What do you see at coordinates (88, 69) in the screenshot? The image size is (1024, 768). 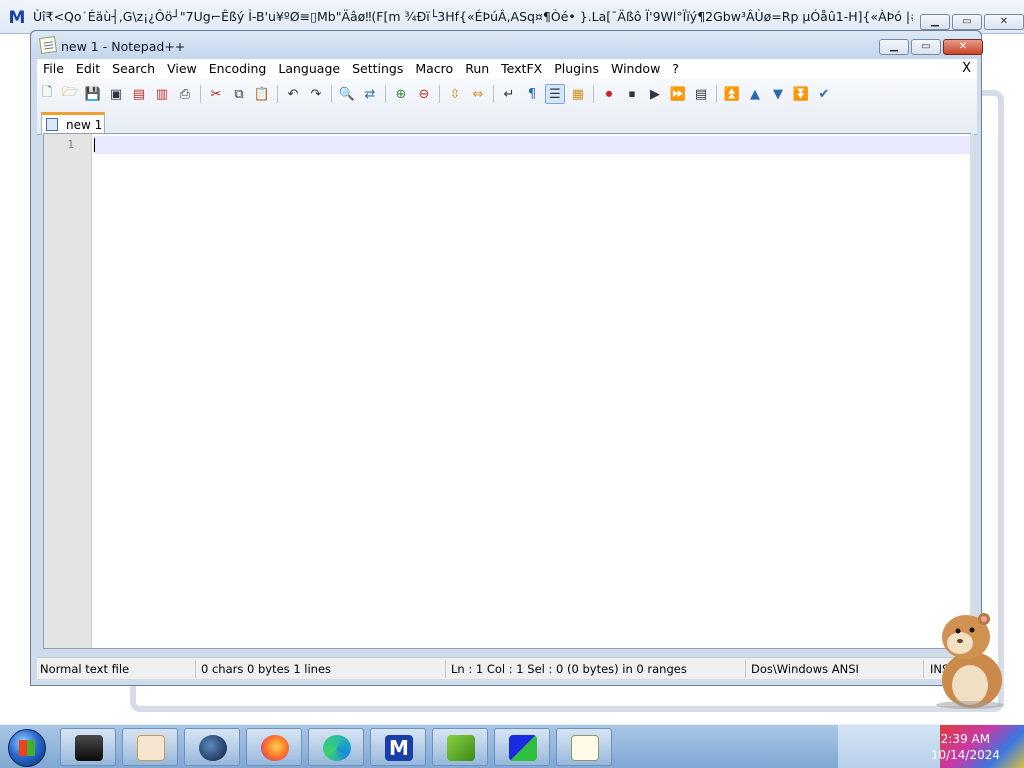 I see `menu-edit: Edit` at bounding box center [88, 69].